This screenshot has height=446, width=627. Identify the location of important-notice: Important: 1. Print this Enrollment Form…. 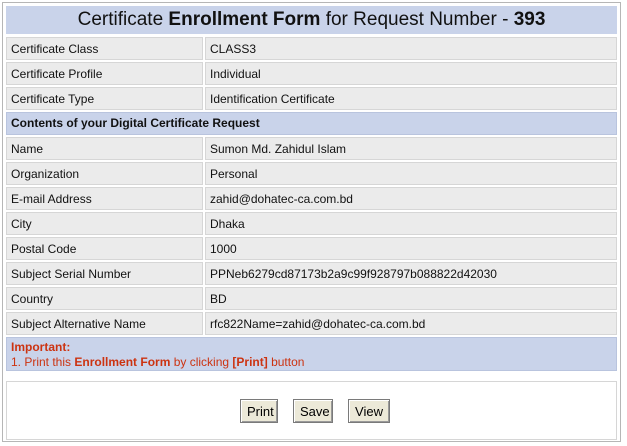
(311, 354).